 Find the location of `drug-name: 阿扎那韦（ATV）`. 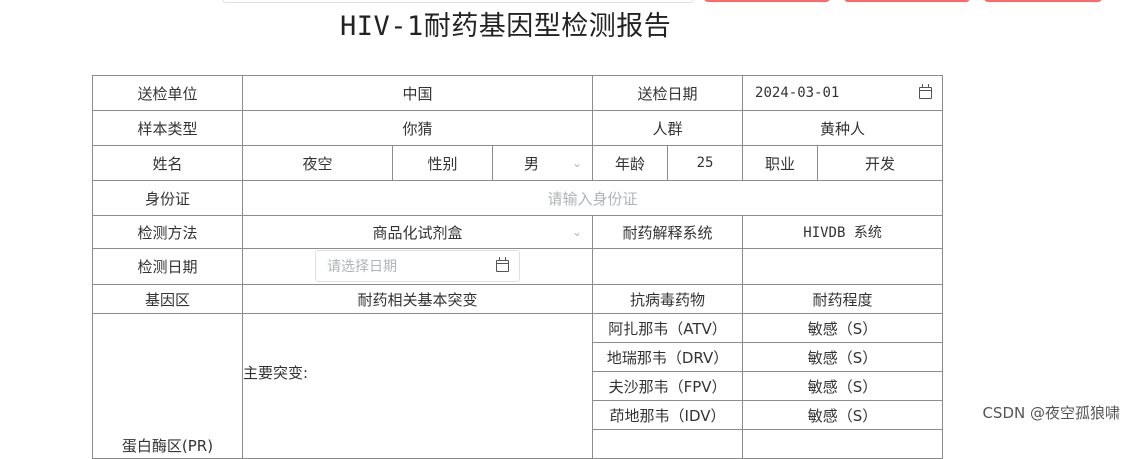

drug-name: 阿扎那韦（ATV） is located at coordinates (668, 328).